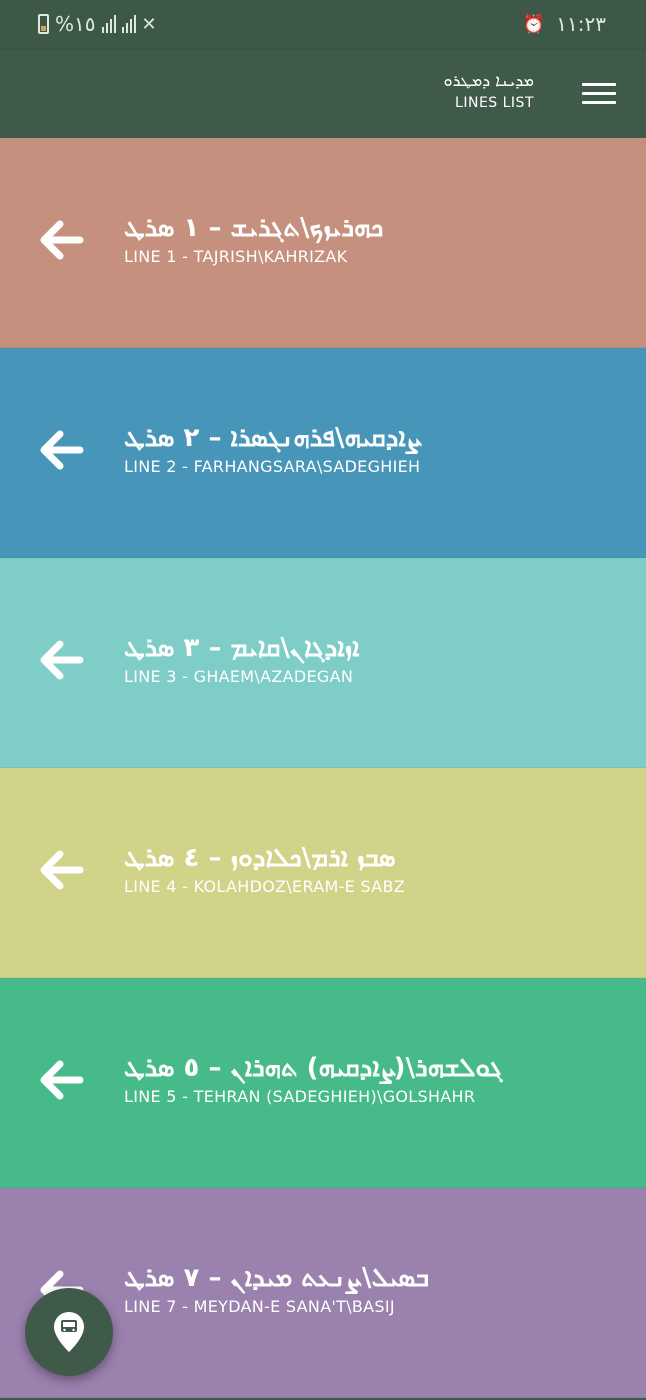 This screenshot has height=1400, width=646. What do you see at coordinates (494, 103) in the screenshot?
I see `app-title-latin: LINES LIST` at bounding box center [494, 103].